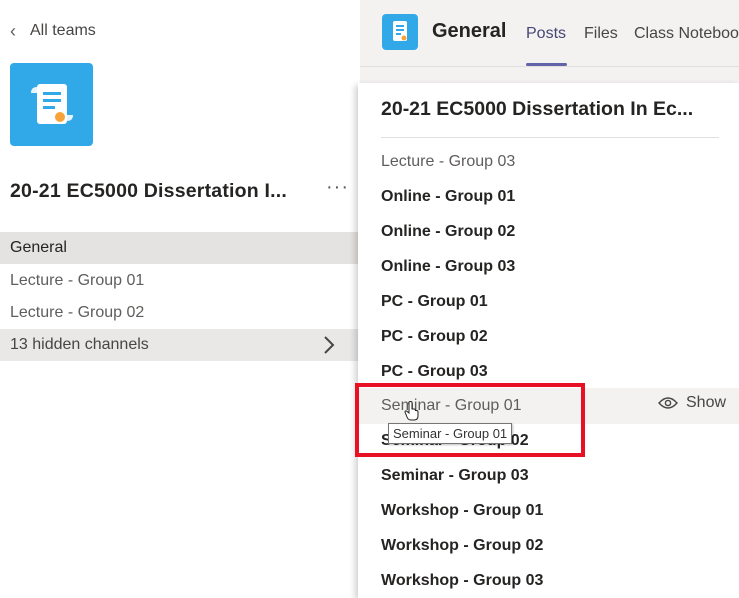  I want to click on all-teams-back-link: ‹ All teams, so click(53, 31).